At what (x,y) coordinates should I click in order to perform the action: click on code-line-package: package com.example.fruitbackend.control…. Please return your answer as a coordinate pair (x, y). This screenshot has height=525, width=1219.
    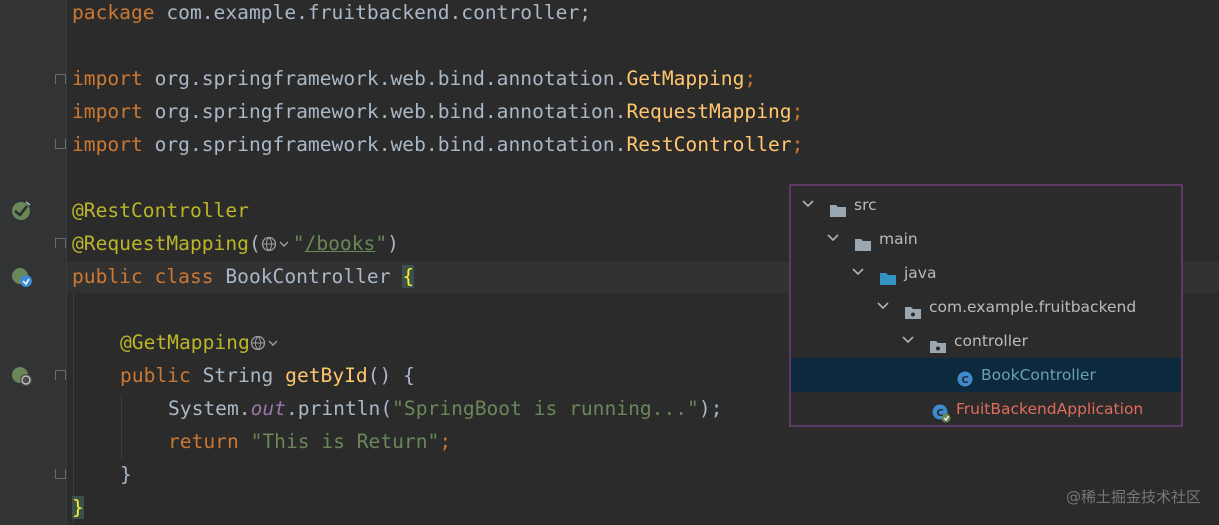
    Looking at the image, I should click on (331, 14).